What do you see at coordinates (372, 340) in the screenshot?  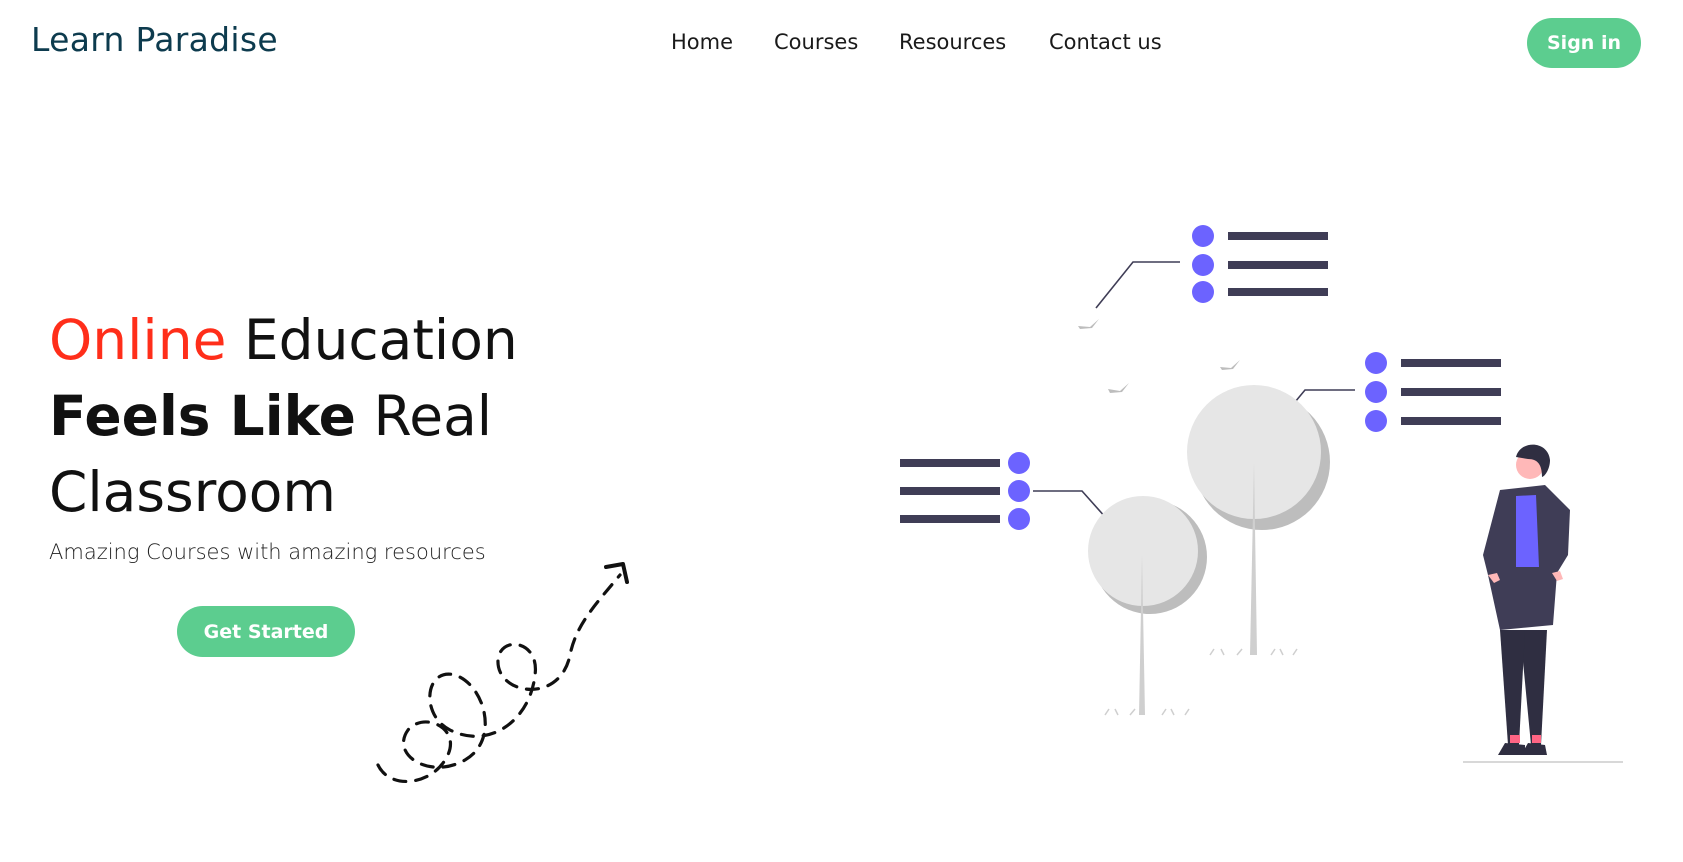 I see `hero-title-part: Education` at bounding box center [372, 340].